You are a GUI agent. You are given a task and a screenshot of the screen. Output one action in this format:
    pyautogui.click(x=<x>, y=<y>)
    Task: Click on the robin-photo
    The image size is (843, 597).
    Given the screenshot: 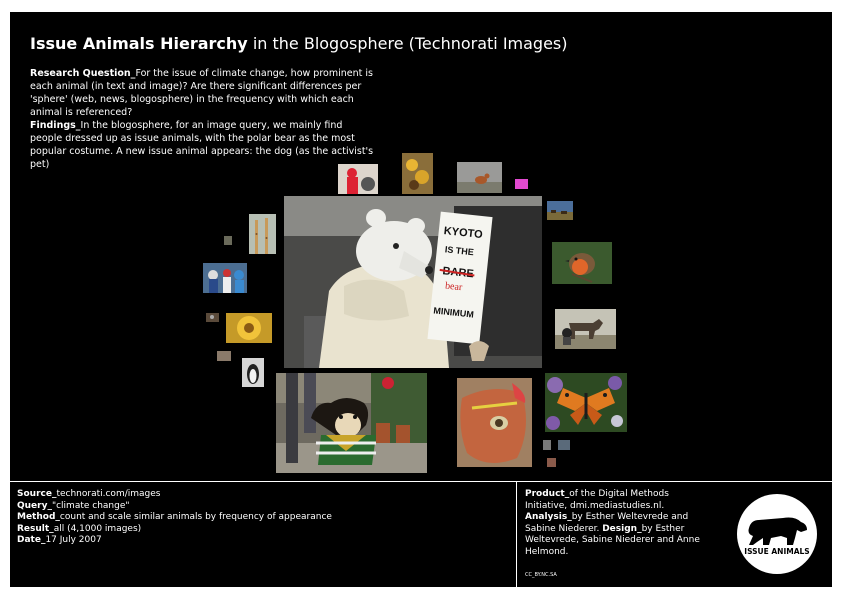 What is the action you would take?
    pyautogui.click(x=582, y=263)
    